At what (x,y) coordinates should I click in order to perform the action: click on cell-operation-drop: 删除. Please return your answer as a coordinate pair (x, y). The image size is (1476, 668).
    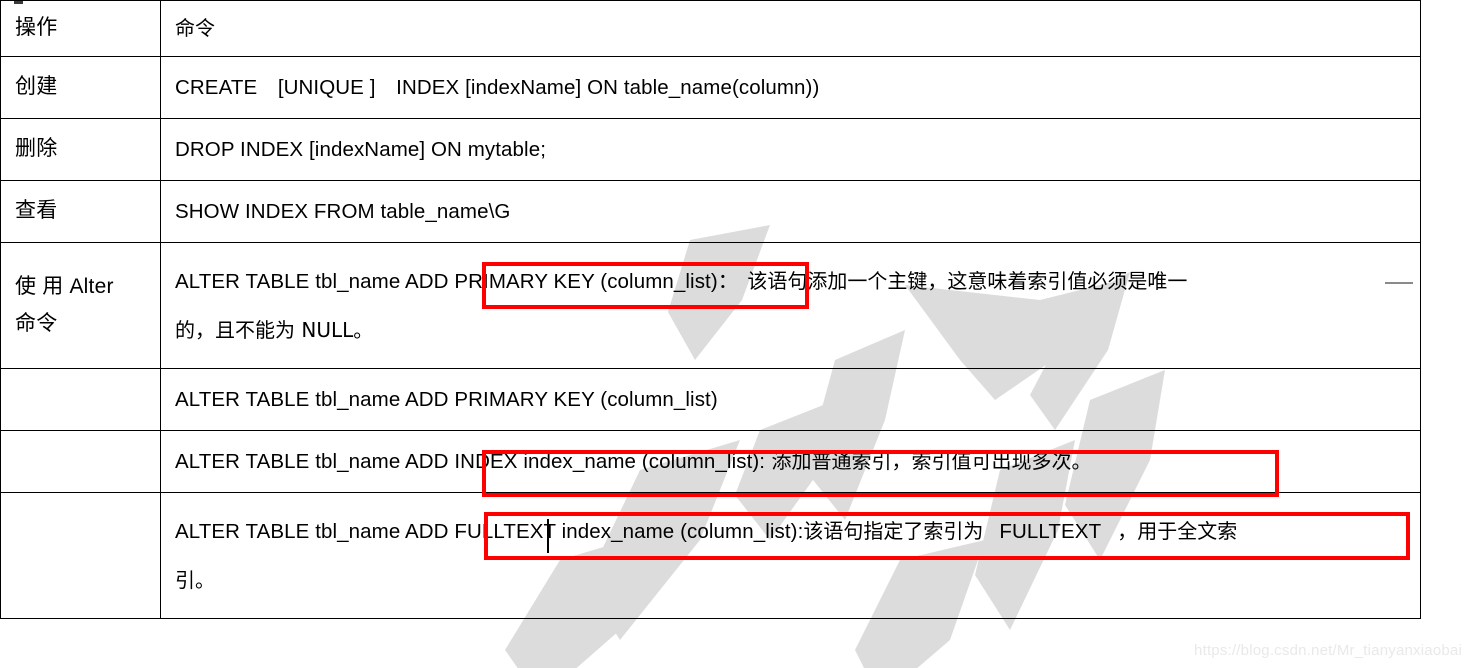
    Looking at the image, I should click on (80, 149).